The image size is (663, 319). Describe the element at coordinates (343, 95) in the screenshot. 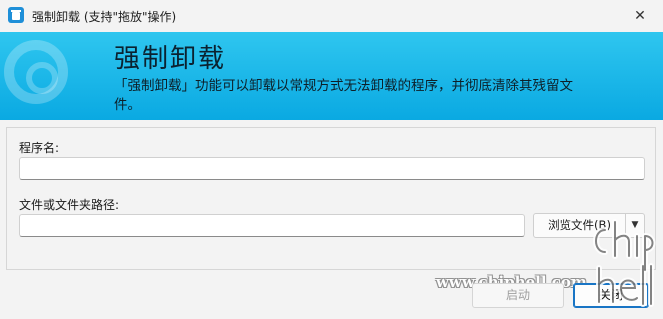

I see `banner-description: 「强制卸载」功能可以卸载以常规方式无法卸载的程序，并彻底清除其残留文件。` at that location.